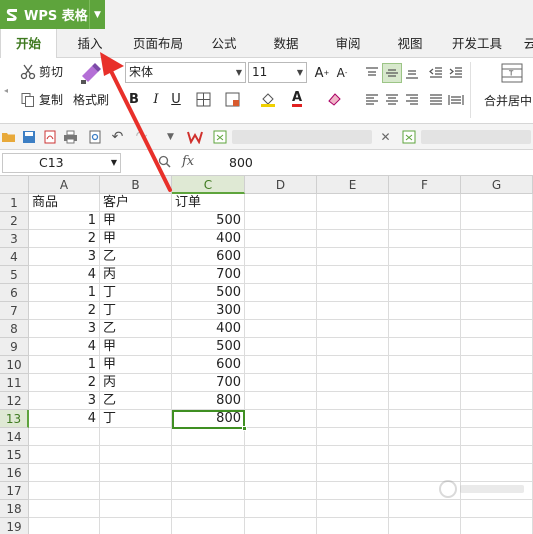 This screenshot has height=534, width=533. Describe the element at coordinates (91, 74) in the screenshot. I see `format-painter-icon` at that location.